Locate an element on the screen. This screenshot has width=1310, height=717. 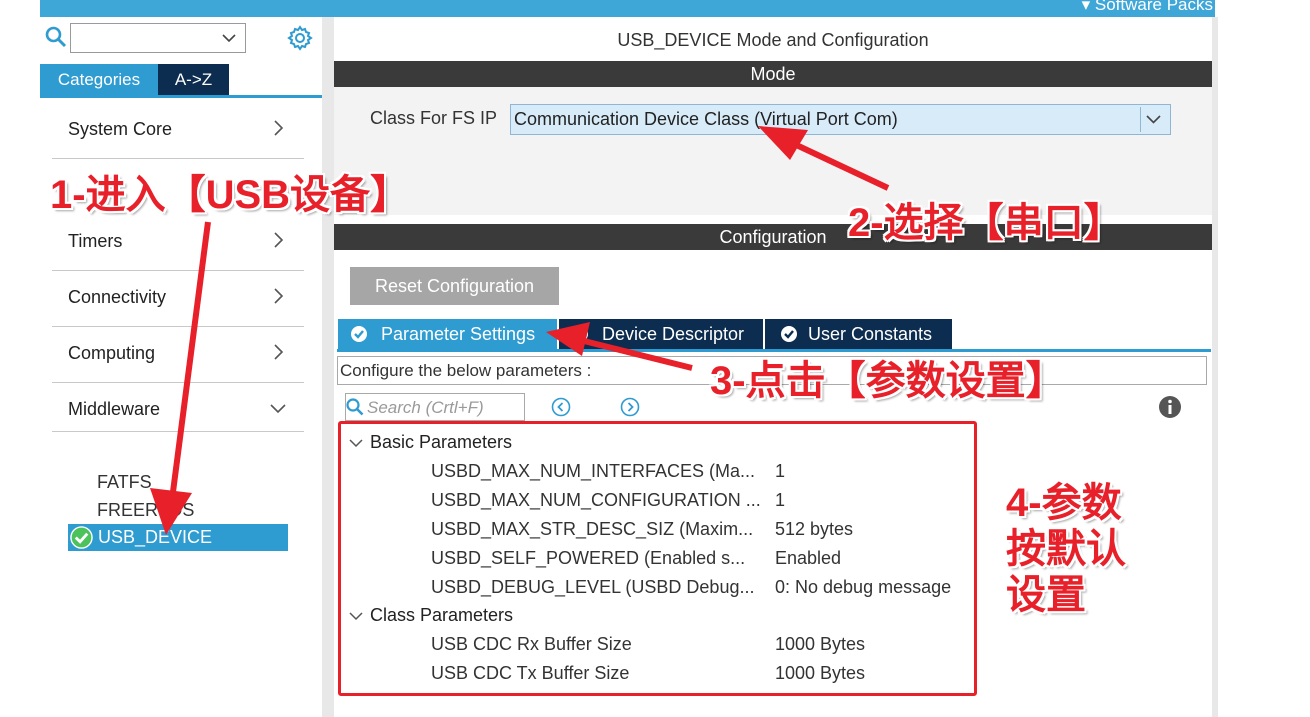
previous-result-icon is located at coordinates (561, 407).